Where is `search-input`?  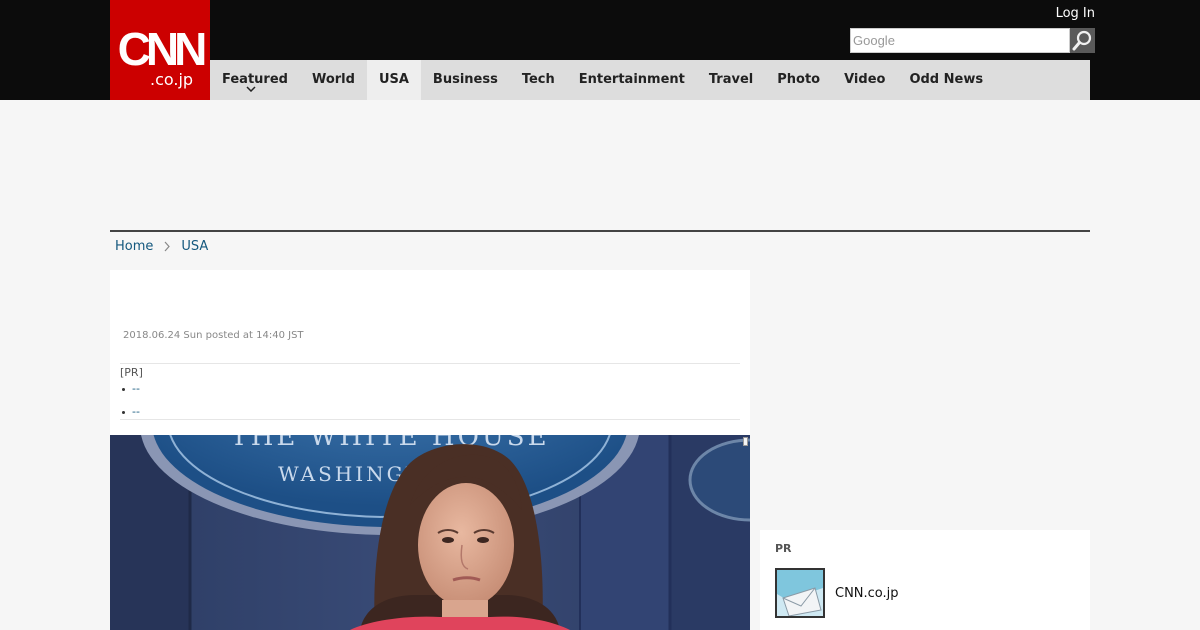
search-input is located at coordinates (960, 40).